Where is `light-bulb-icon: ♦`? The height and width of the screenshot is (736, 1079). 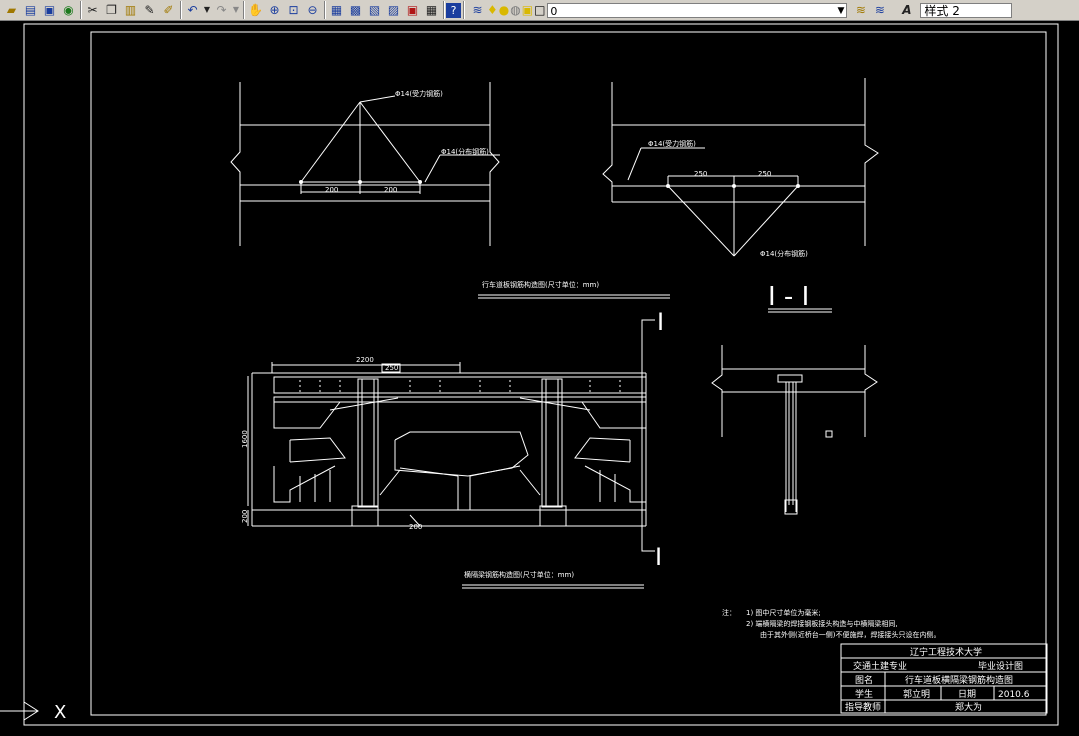
light-bulb-icon: ♦ is located at coordinates (492, 10).